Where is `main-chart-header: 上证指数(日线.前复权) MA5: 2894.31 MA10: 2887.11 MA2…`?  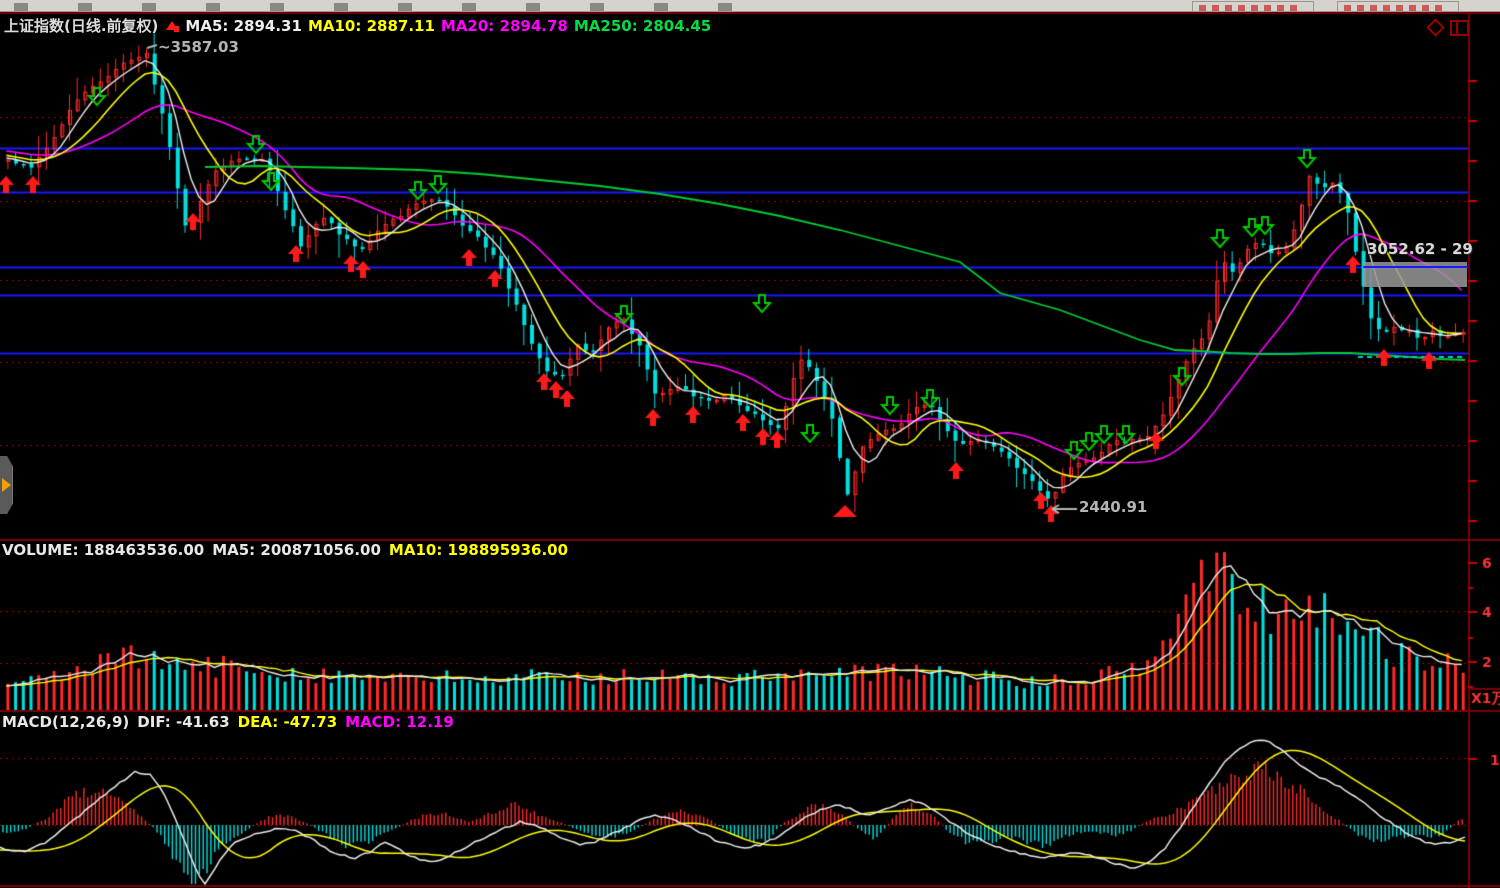
main-chart-header: 上证指数(日线.前复权) MA5: 2894.31 MA10: 2887.11 MA2… is located at coordinates (360, 25).